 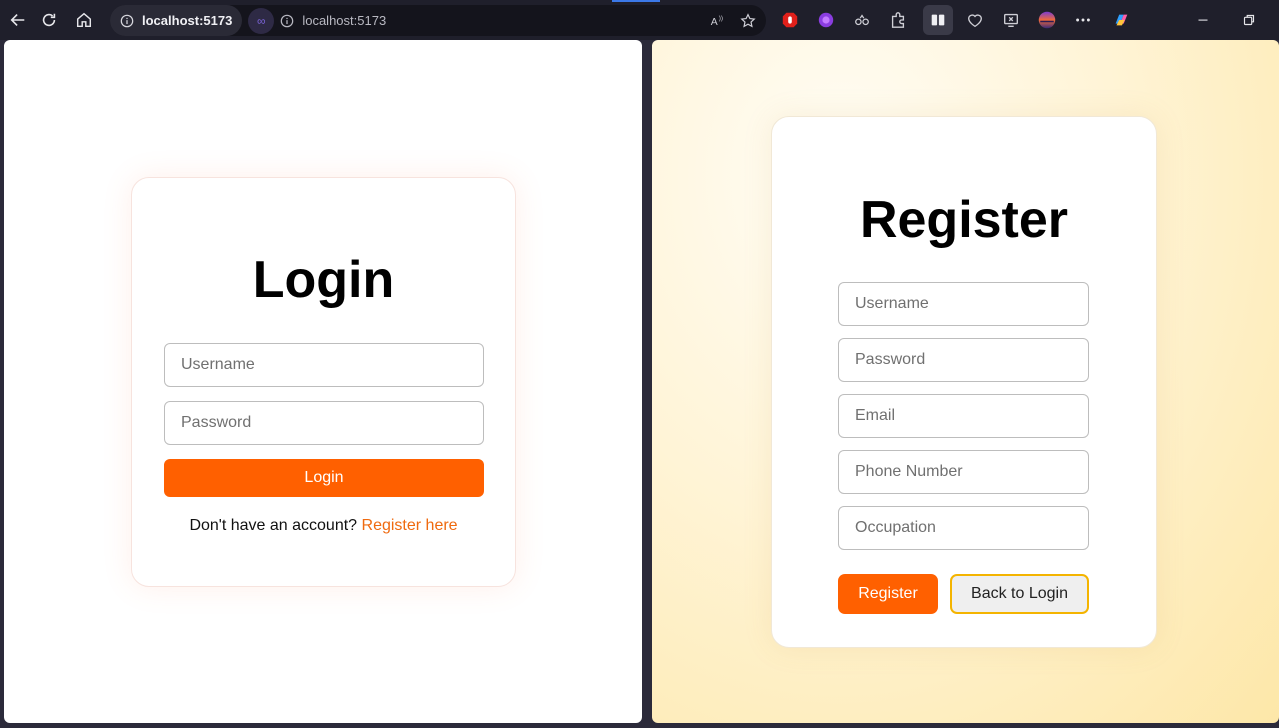 What do you see at coordinates (898, 20) in the screenshot?
I see `extensions-icon` at bounding box center [898, 20].